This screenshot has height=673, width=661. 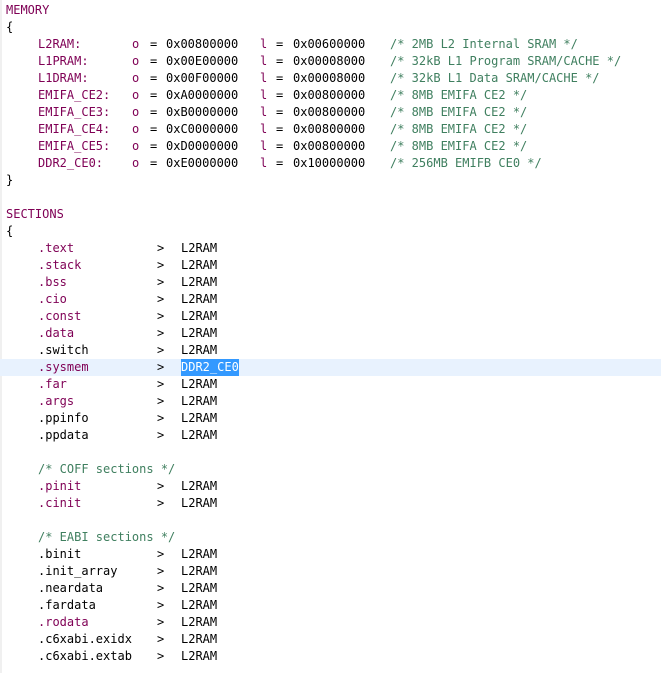 I want to click on section-line: .binit > L2RAM, so click(x=330, y=554).